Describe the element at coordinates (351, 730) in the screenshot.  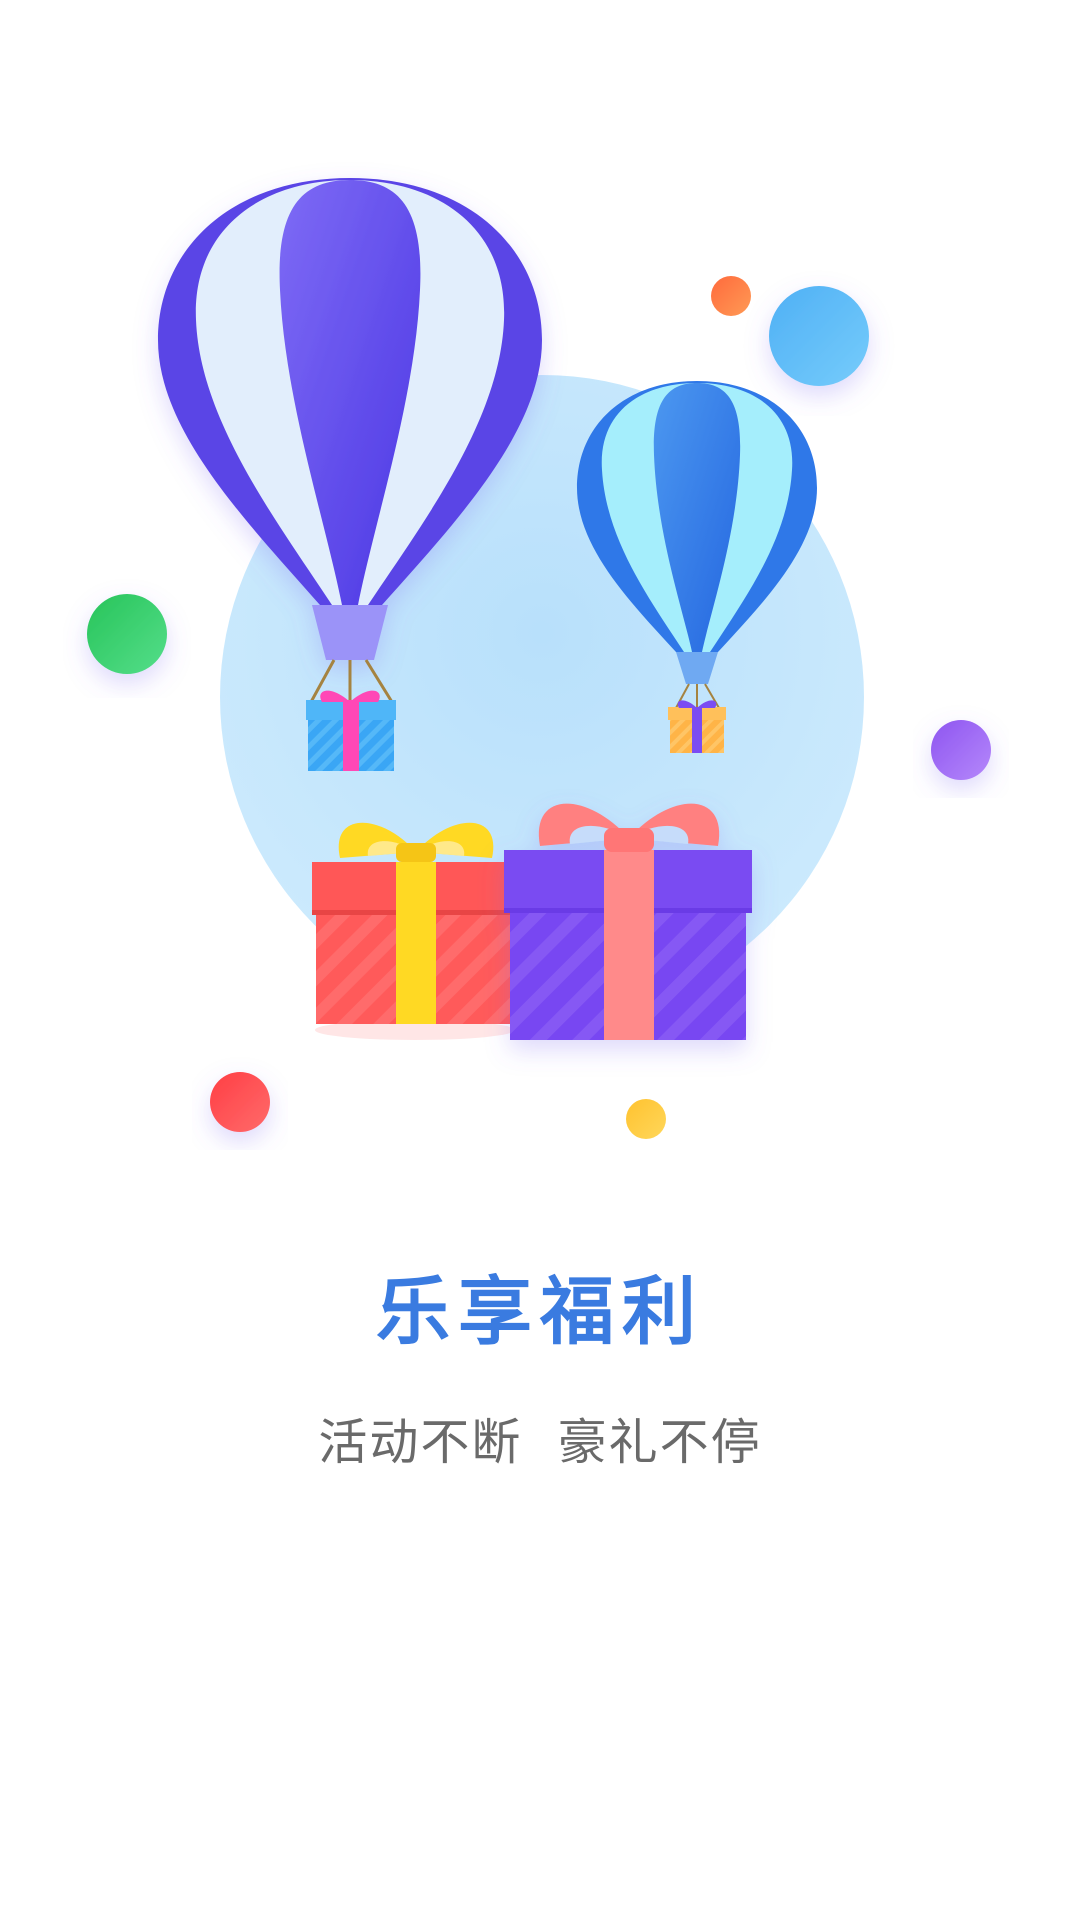
I see `small-blue-gift` at that location.